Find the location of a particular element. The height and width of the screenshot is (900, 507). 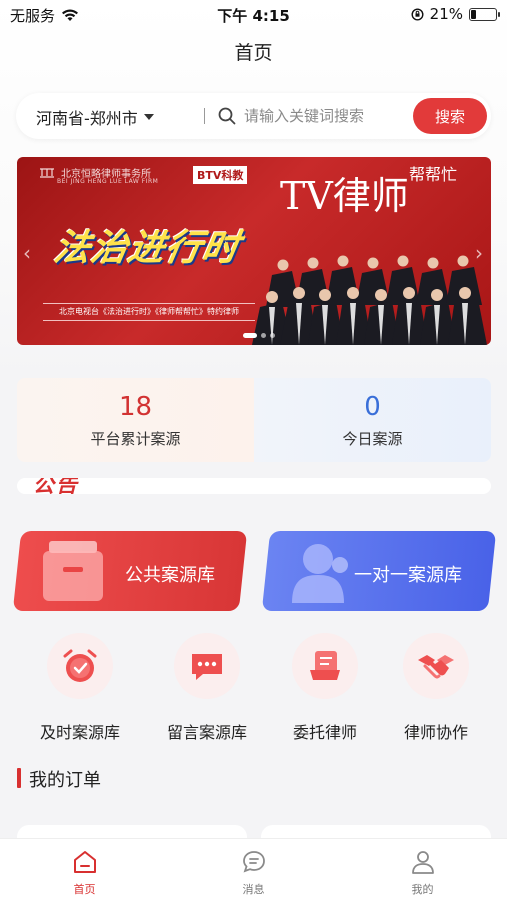

tv-logo-text: TV律师 is located at coordinates (344, 196).